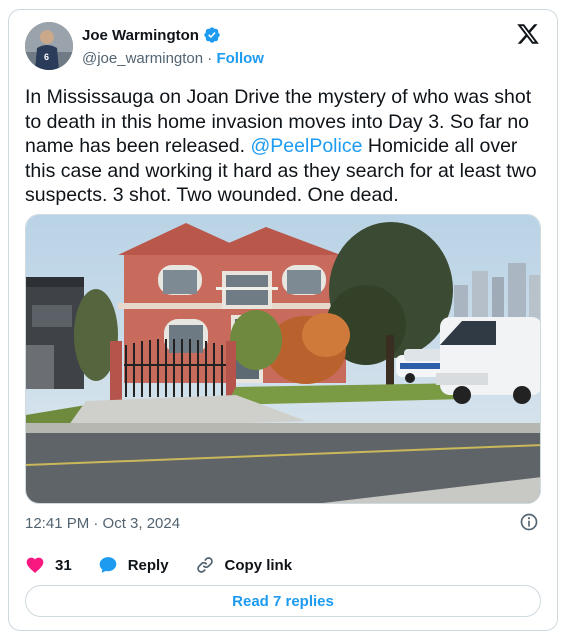  What do you see at coordinates (102, 523) in the screenshot?
I see `timestamp: 12:41 PM · Oct 3, 2024` at bounding box center [102, 523].